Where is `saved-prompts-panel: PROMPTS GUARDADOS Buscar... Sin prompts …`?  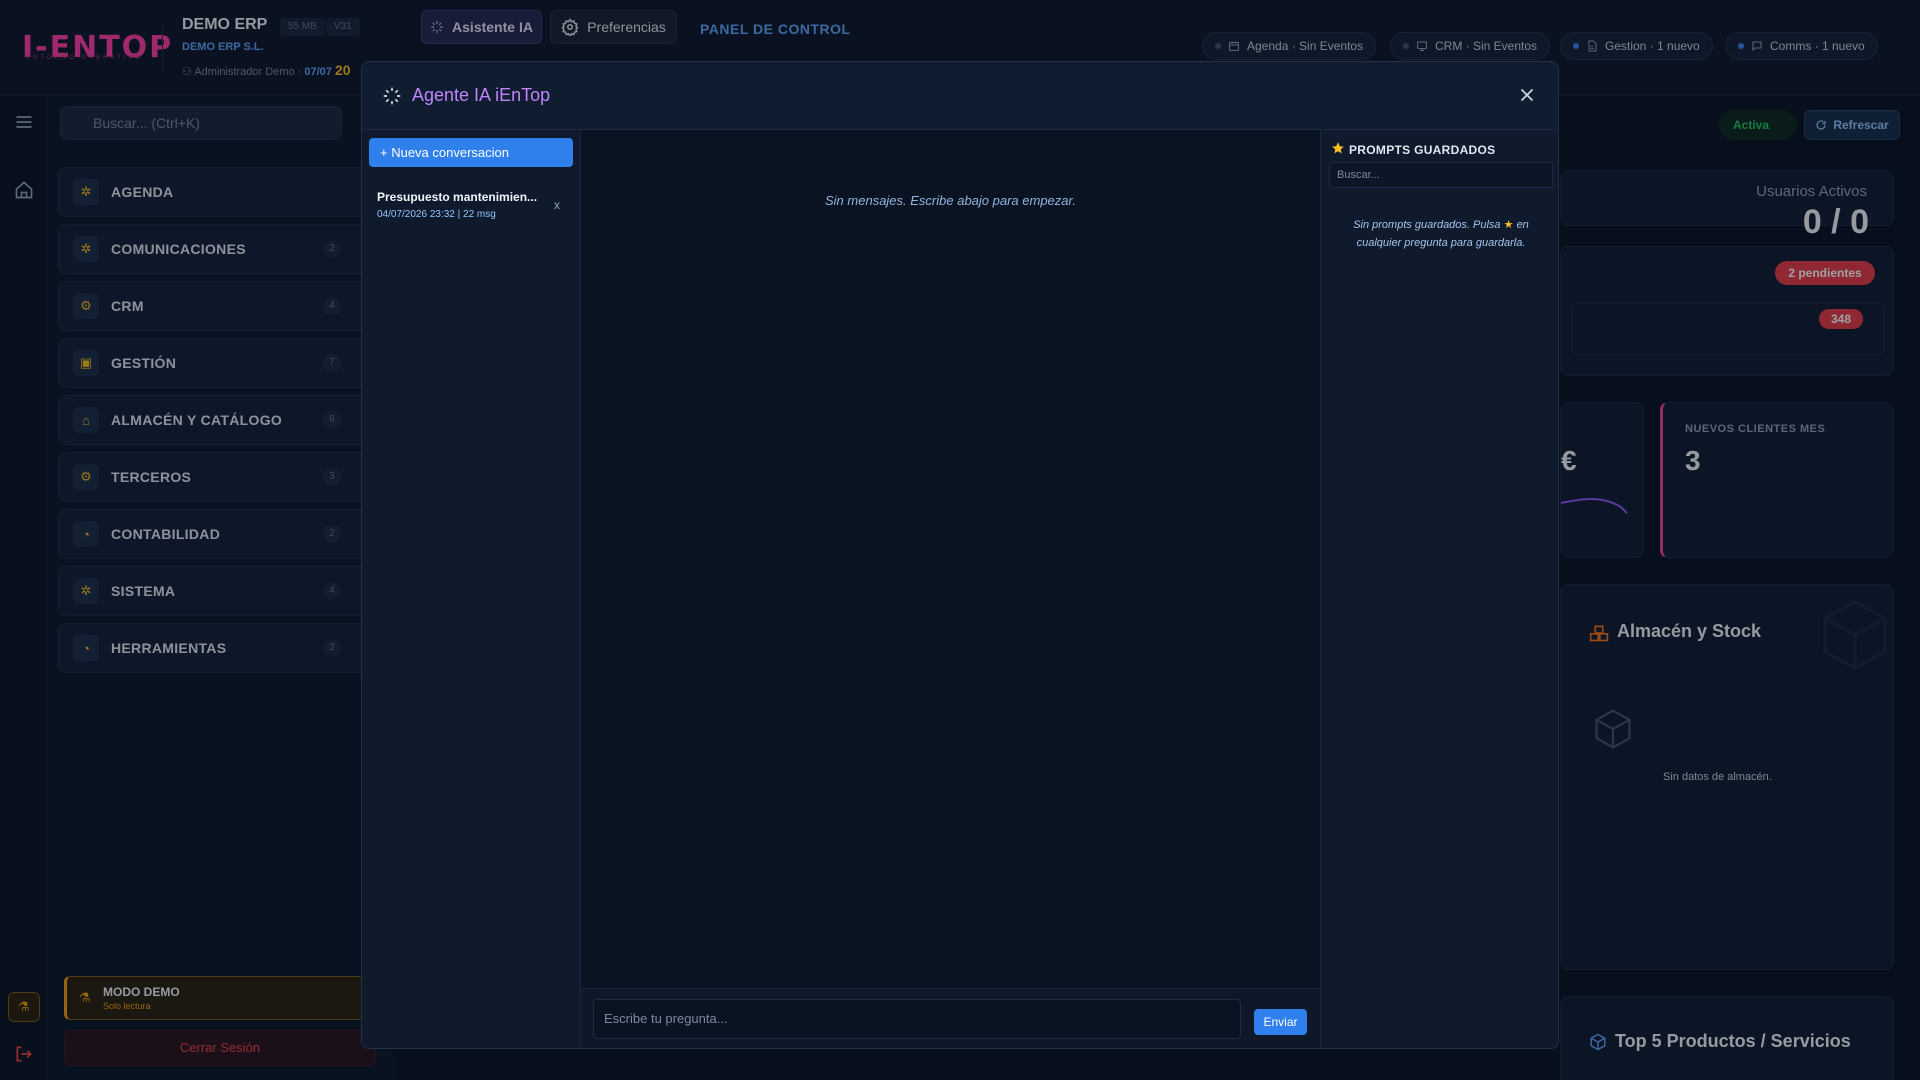
saved-prompts-panel: PROMPTS GUARDADOS Buscar... Sin prompts … is located at coordinates (1439, 589).